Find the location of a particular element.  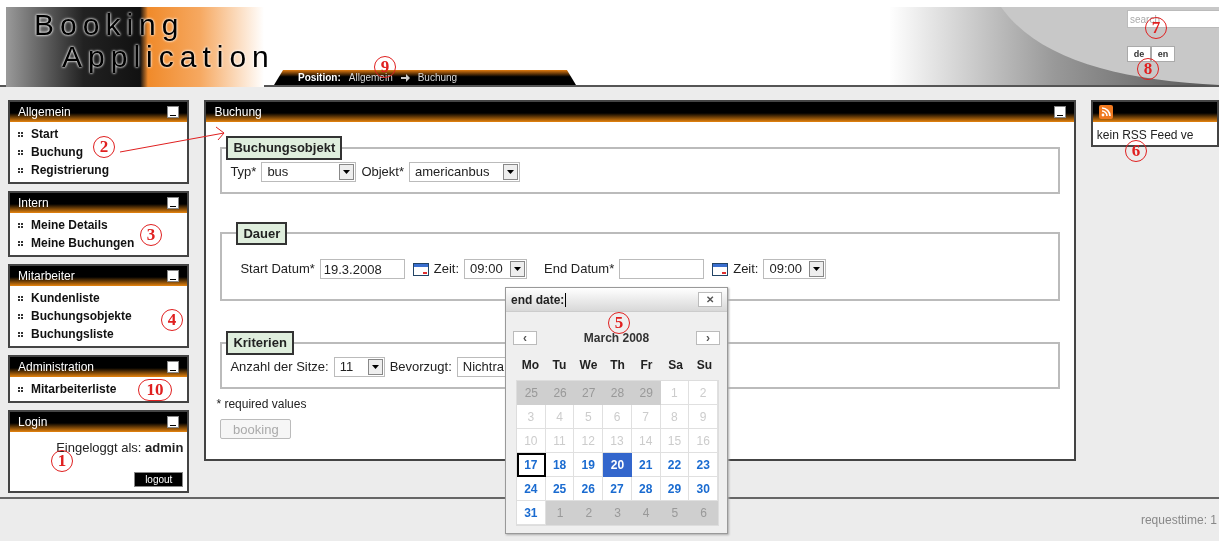

panel-title: Administration is located at coordinates (56, 367).